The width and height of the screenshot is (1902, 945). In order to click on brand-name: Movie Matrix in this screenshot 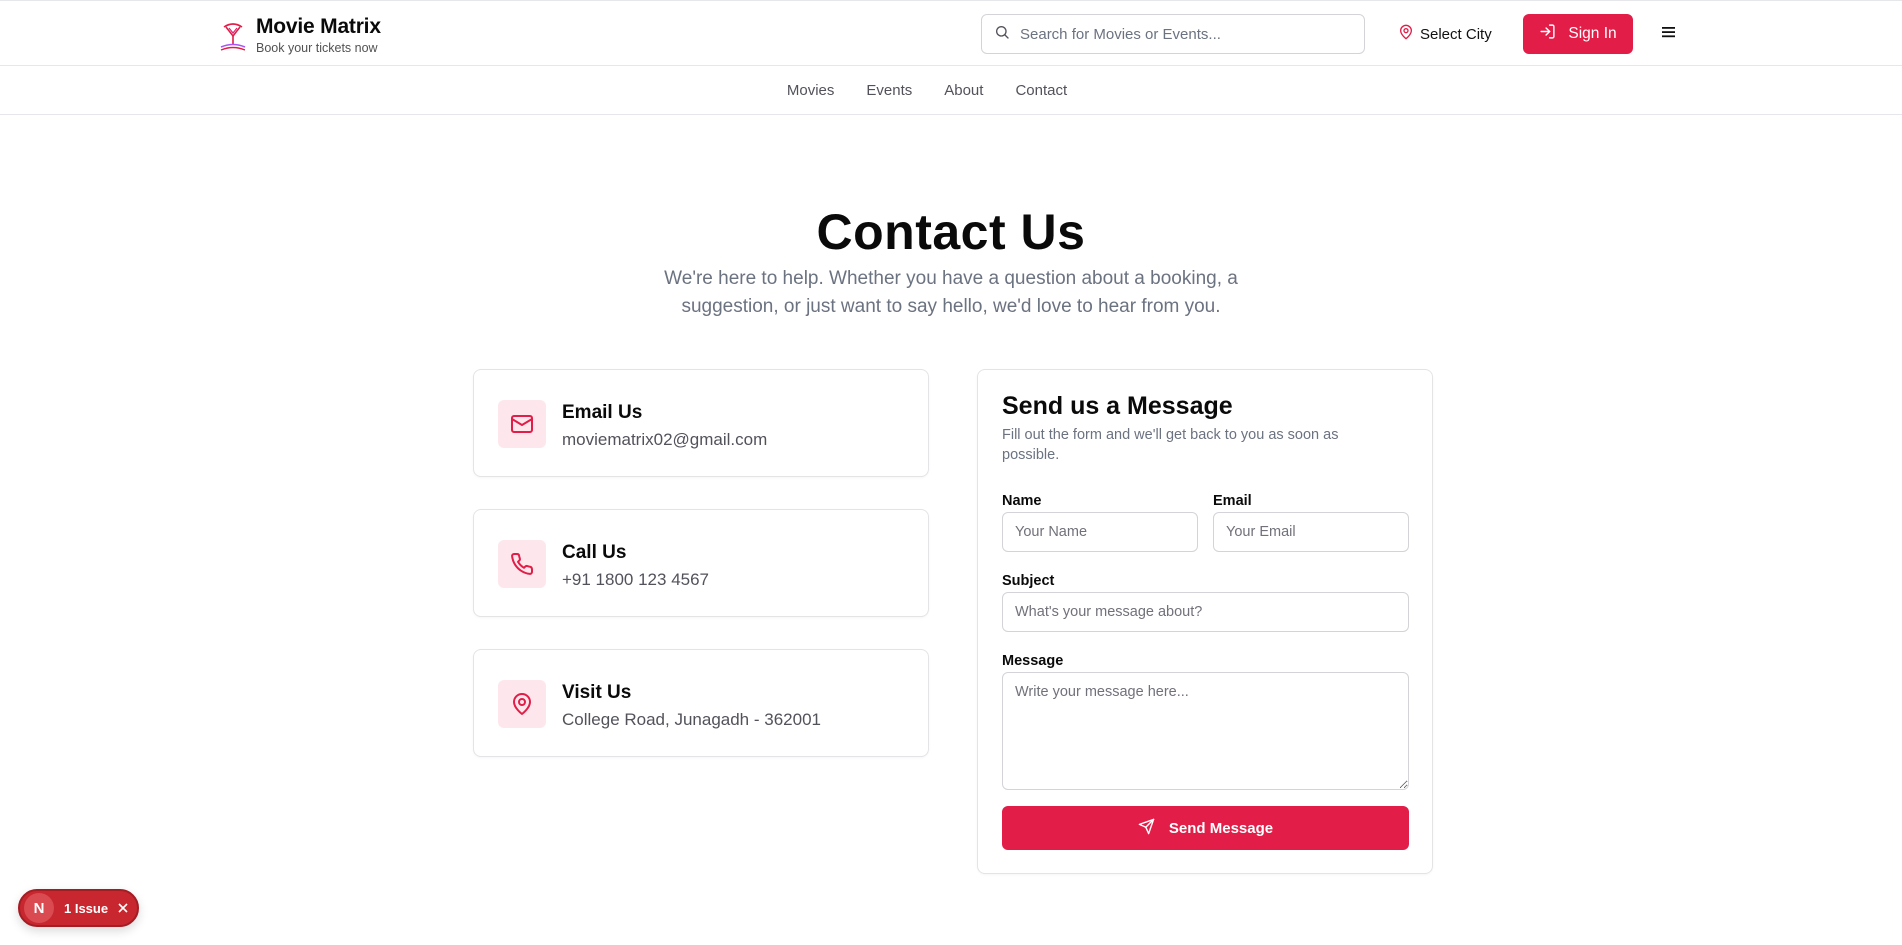, I will do `click(318, 26)`.